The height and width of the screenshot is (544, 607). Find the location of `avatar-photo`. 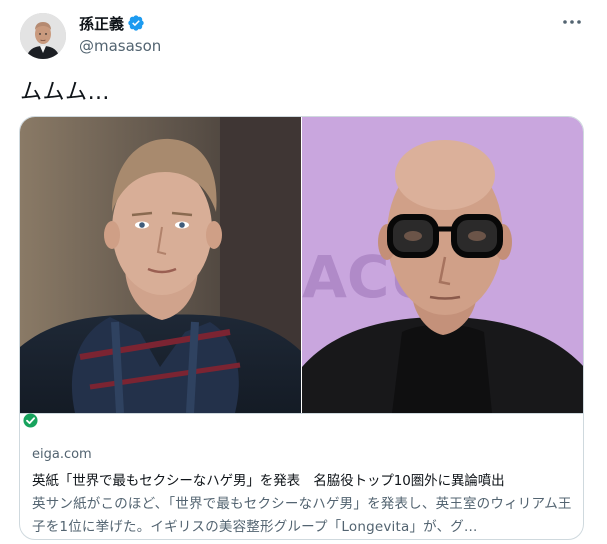

avatar-photo is located at coordinates (43, 36).